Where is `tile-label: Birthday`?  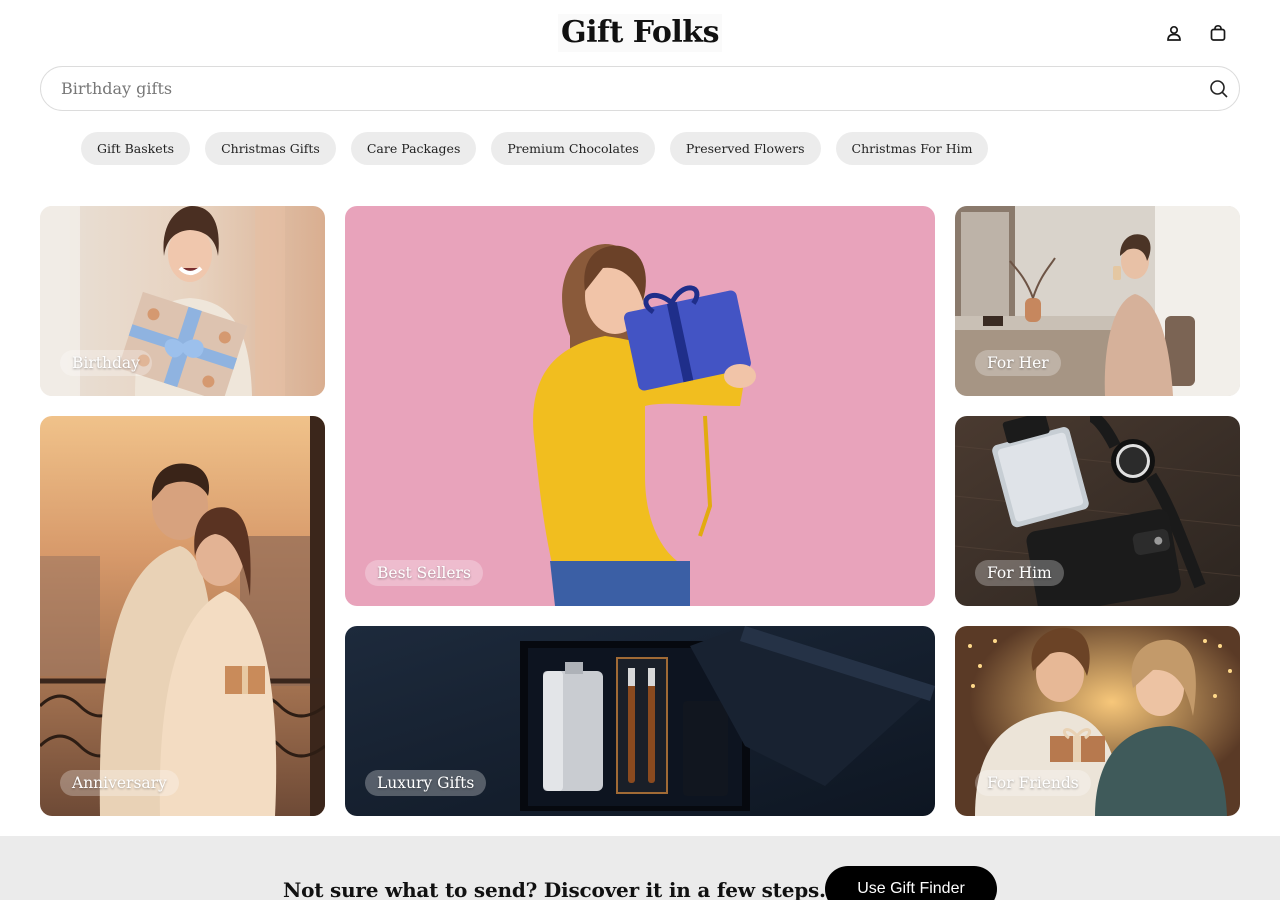
tile-label: Birthday is located at coordinates (106, 363).